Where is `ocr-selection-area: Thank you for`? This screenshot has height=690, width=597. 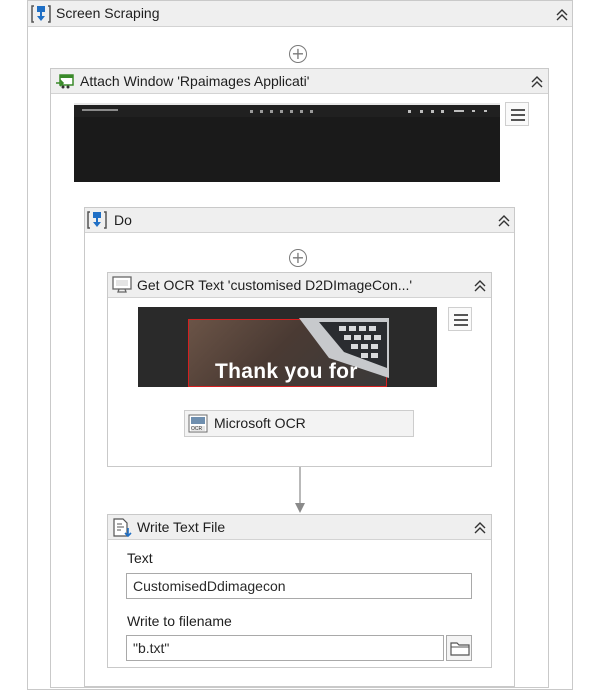
ocr-selection-area: Thank you for is located at coordinates (288, 352).